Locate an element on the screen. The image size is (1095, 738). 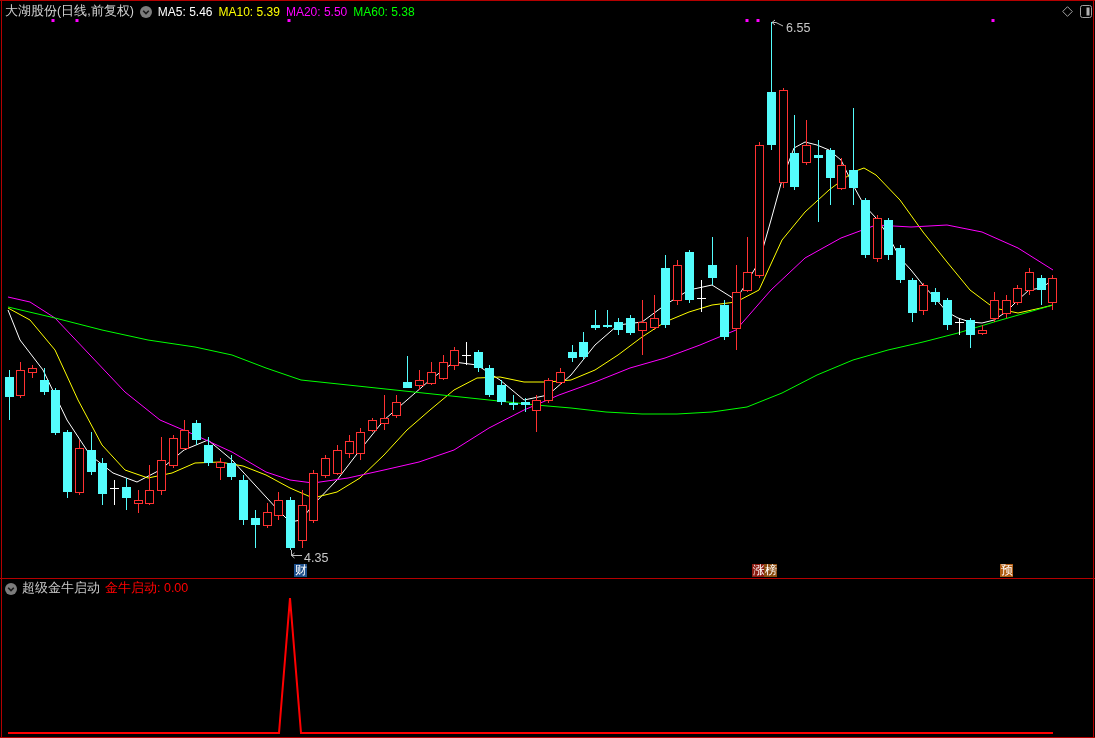
event-tag: 财 is located at coordinates (300, 570).